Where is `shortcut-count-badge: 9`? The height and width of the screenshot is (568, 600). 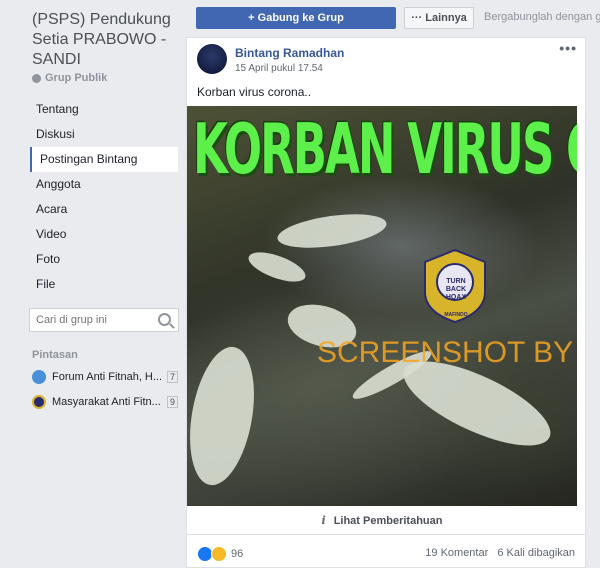 shortcut-count-badge: 9 is located at coordinates (172, 402).